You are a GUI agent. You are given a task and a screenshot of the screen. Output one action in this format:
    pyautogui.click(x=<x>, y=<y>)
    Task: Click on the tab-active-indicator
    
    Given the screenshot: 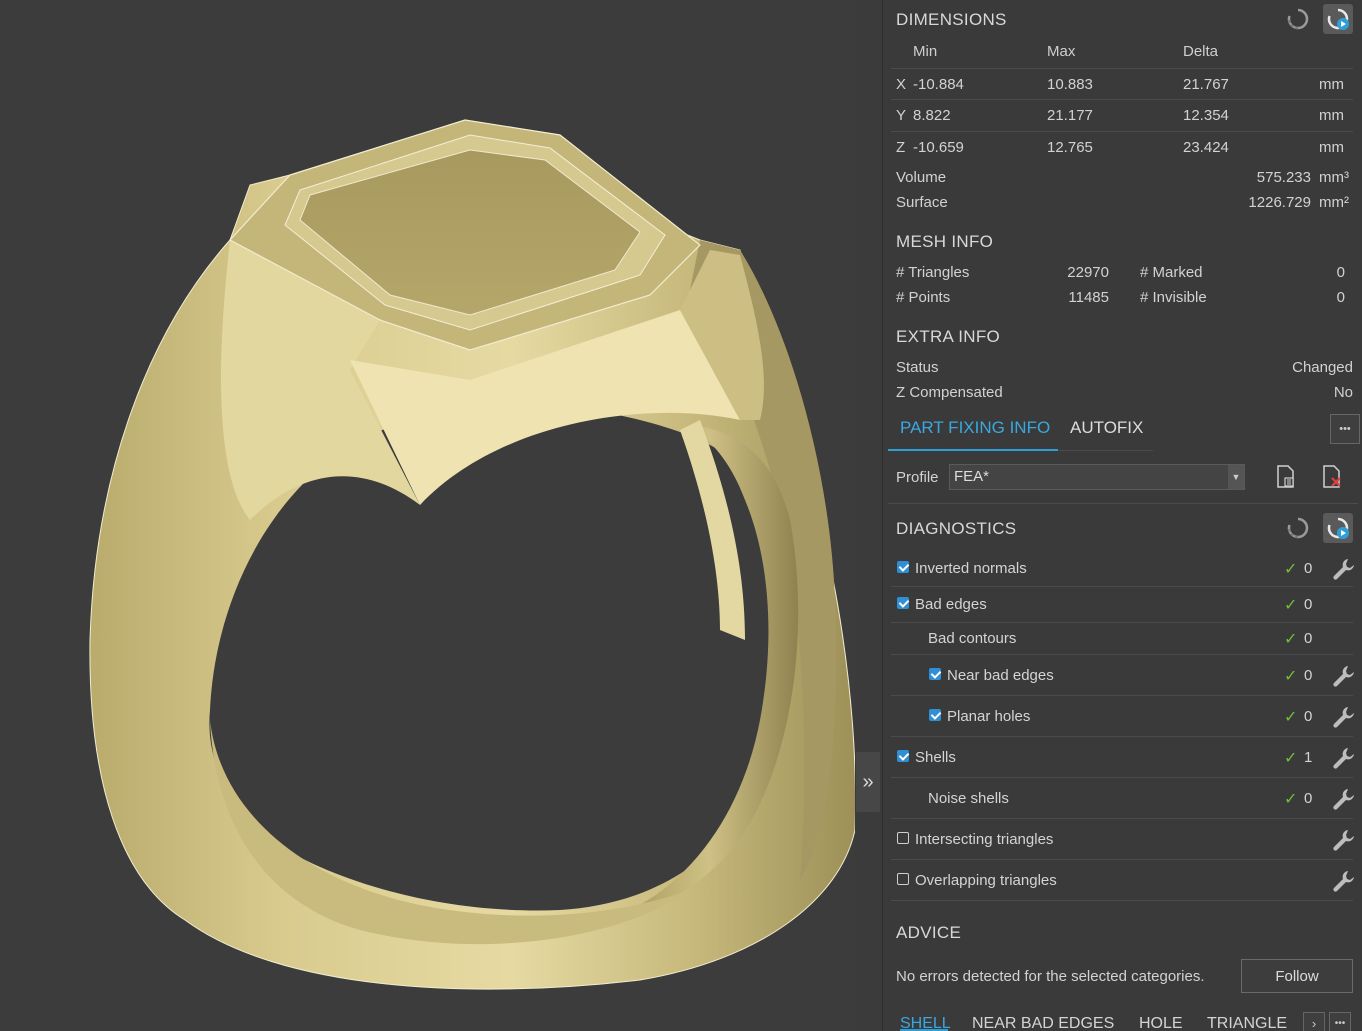 What is the action you would take?
    pyautogui.click(x=973, y=450)
    